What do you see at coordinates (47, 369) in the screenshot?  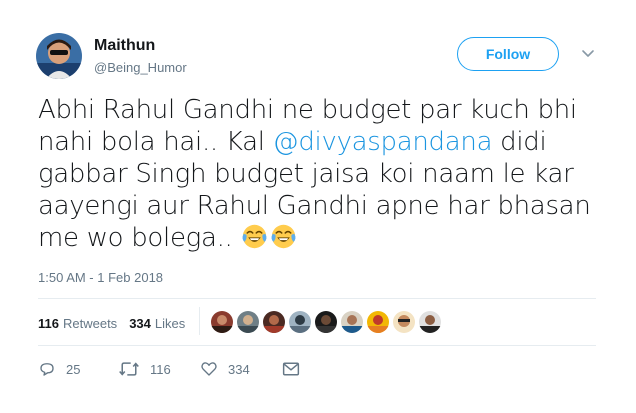 I see `reply-icon` at bounding box center [47, 369].